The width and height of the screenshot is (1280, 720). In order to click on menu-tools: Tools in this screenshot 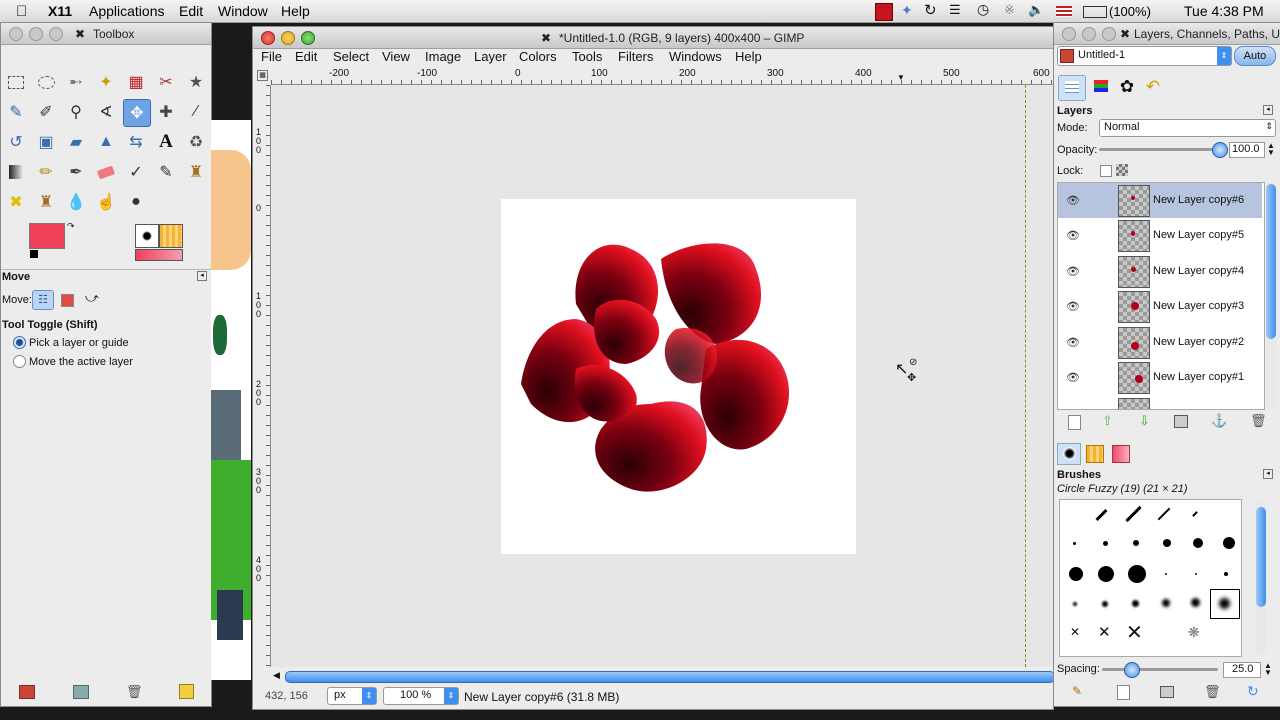, I will do `click(587, 56)`.